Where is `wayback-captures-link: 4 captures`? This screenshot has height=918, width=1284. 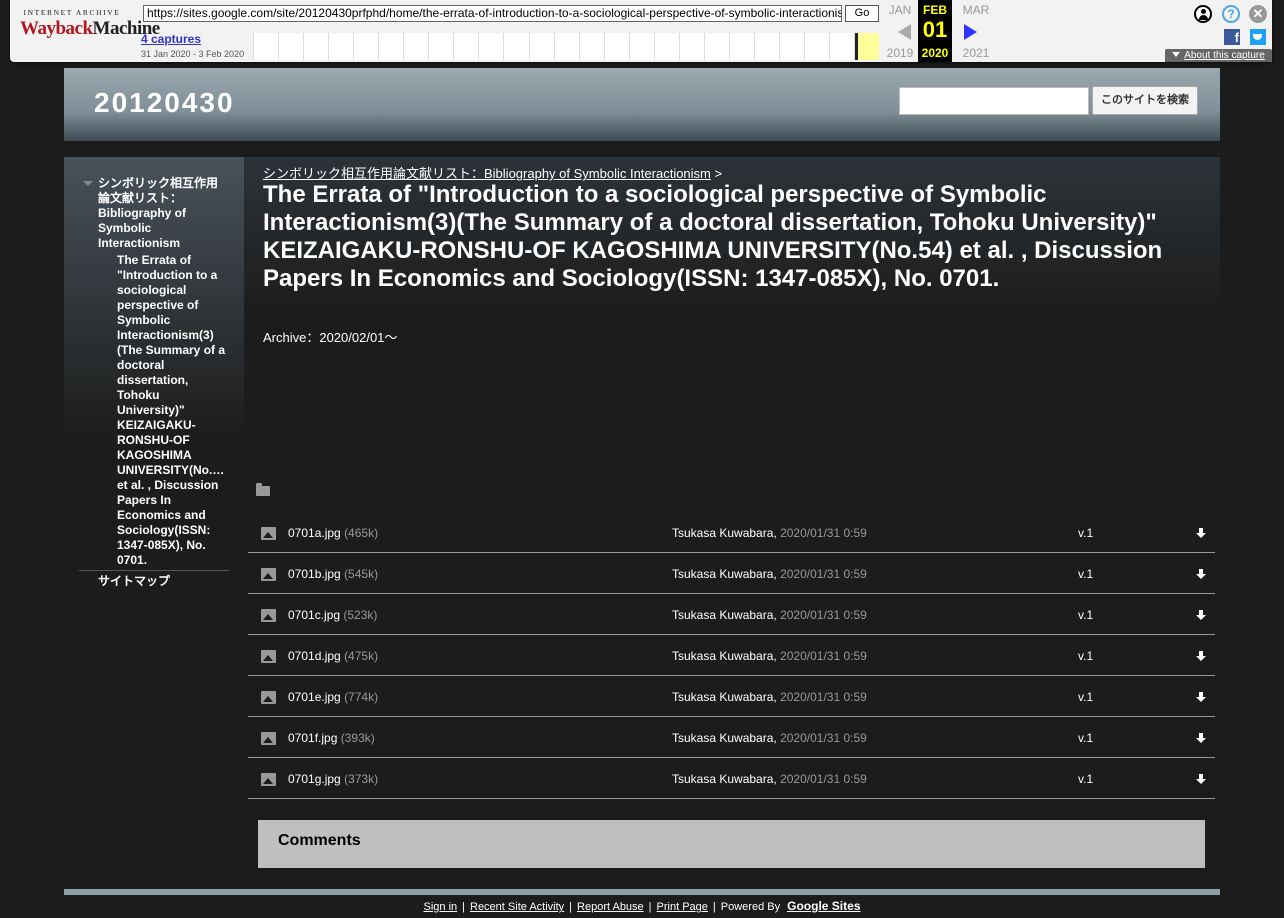
wayback-captures-link: 4 captures is located at coordinates (171, 39).